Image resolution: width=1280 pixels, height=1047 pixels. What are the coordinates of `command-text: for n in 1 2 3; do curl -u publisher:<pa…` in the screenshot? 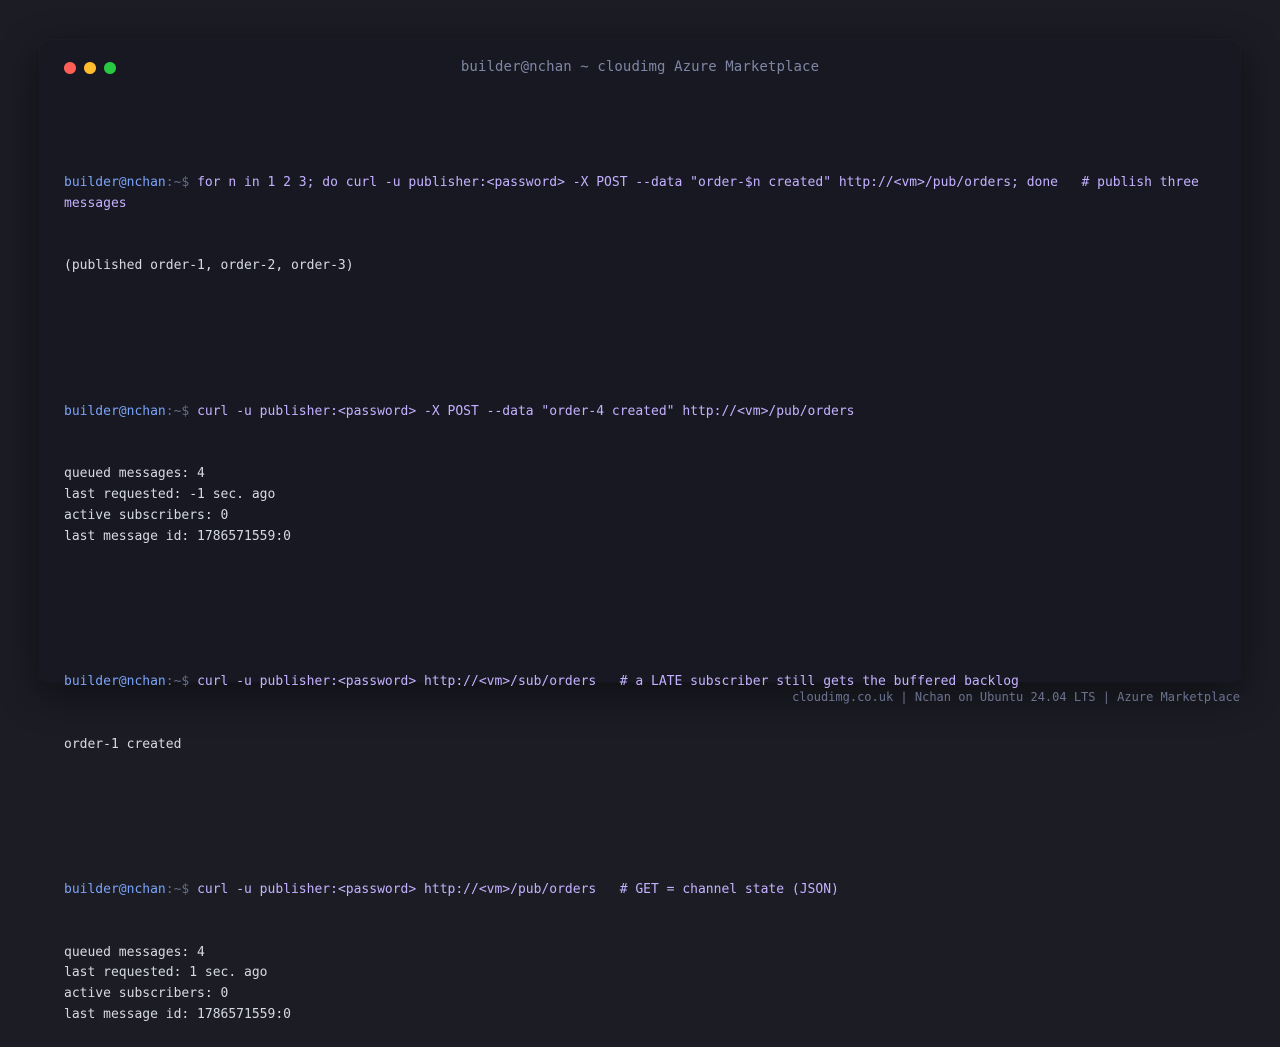 It's located at (635, 193).